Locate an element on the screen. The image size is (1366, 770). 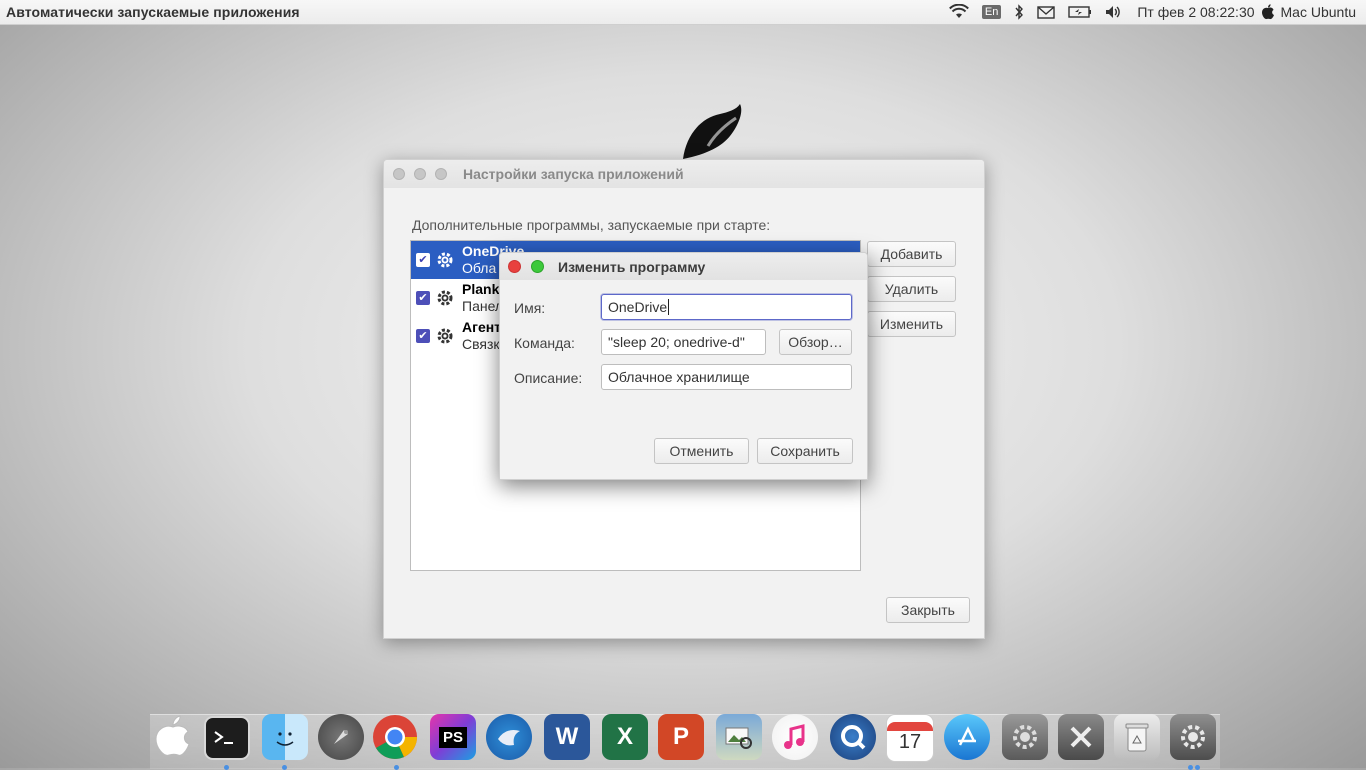
command-field-value: "sleep 20; onedrive-d" is located at coordinates (676, 342).